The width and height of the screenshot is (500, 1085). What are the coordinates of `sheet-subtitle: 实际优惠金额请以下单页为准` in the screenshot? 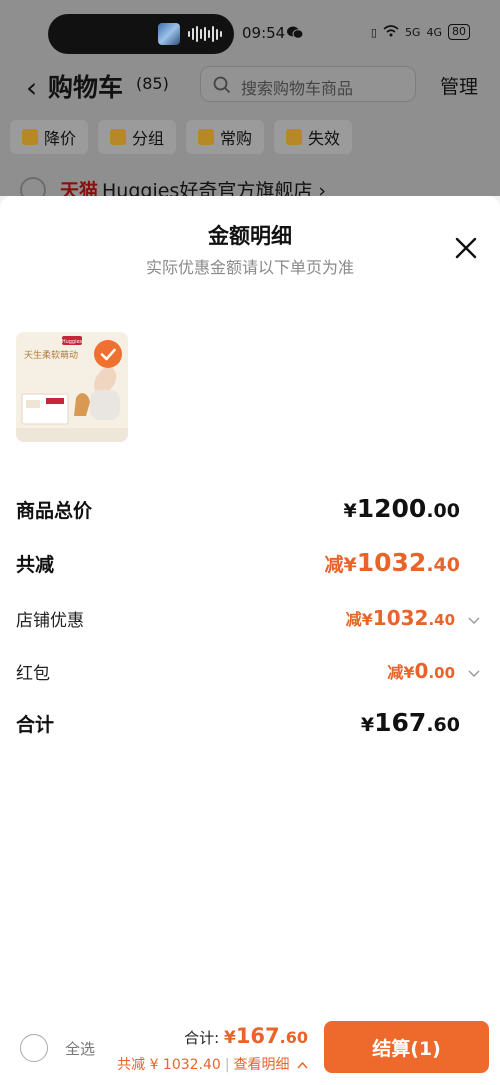 It's located at (249, 267).